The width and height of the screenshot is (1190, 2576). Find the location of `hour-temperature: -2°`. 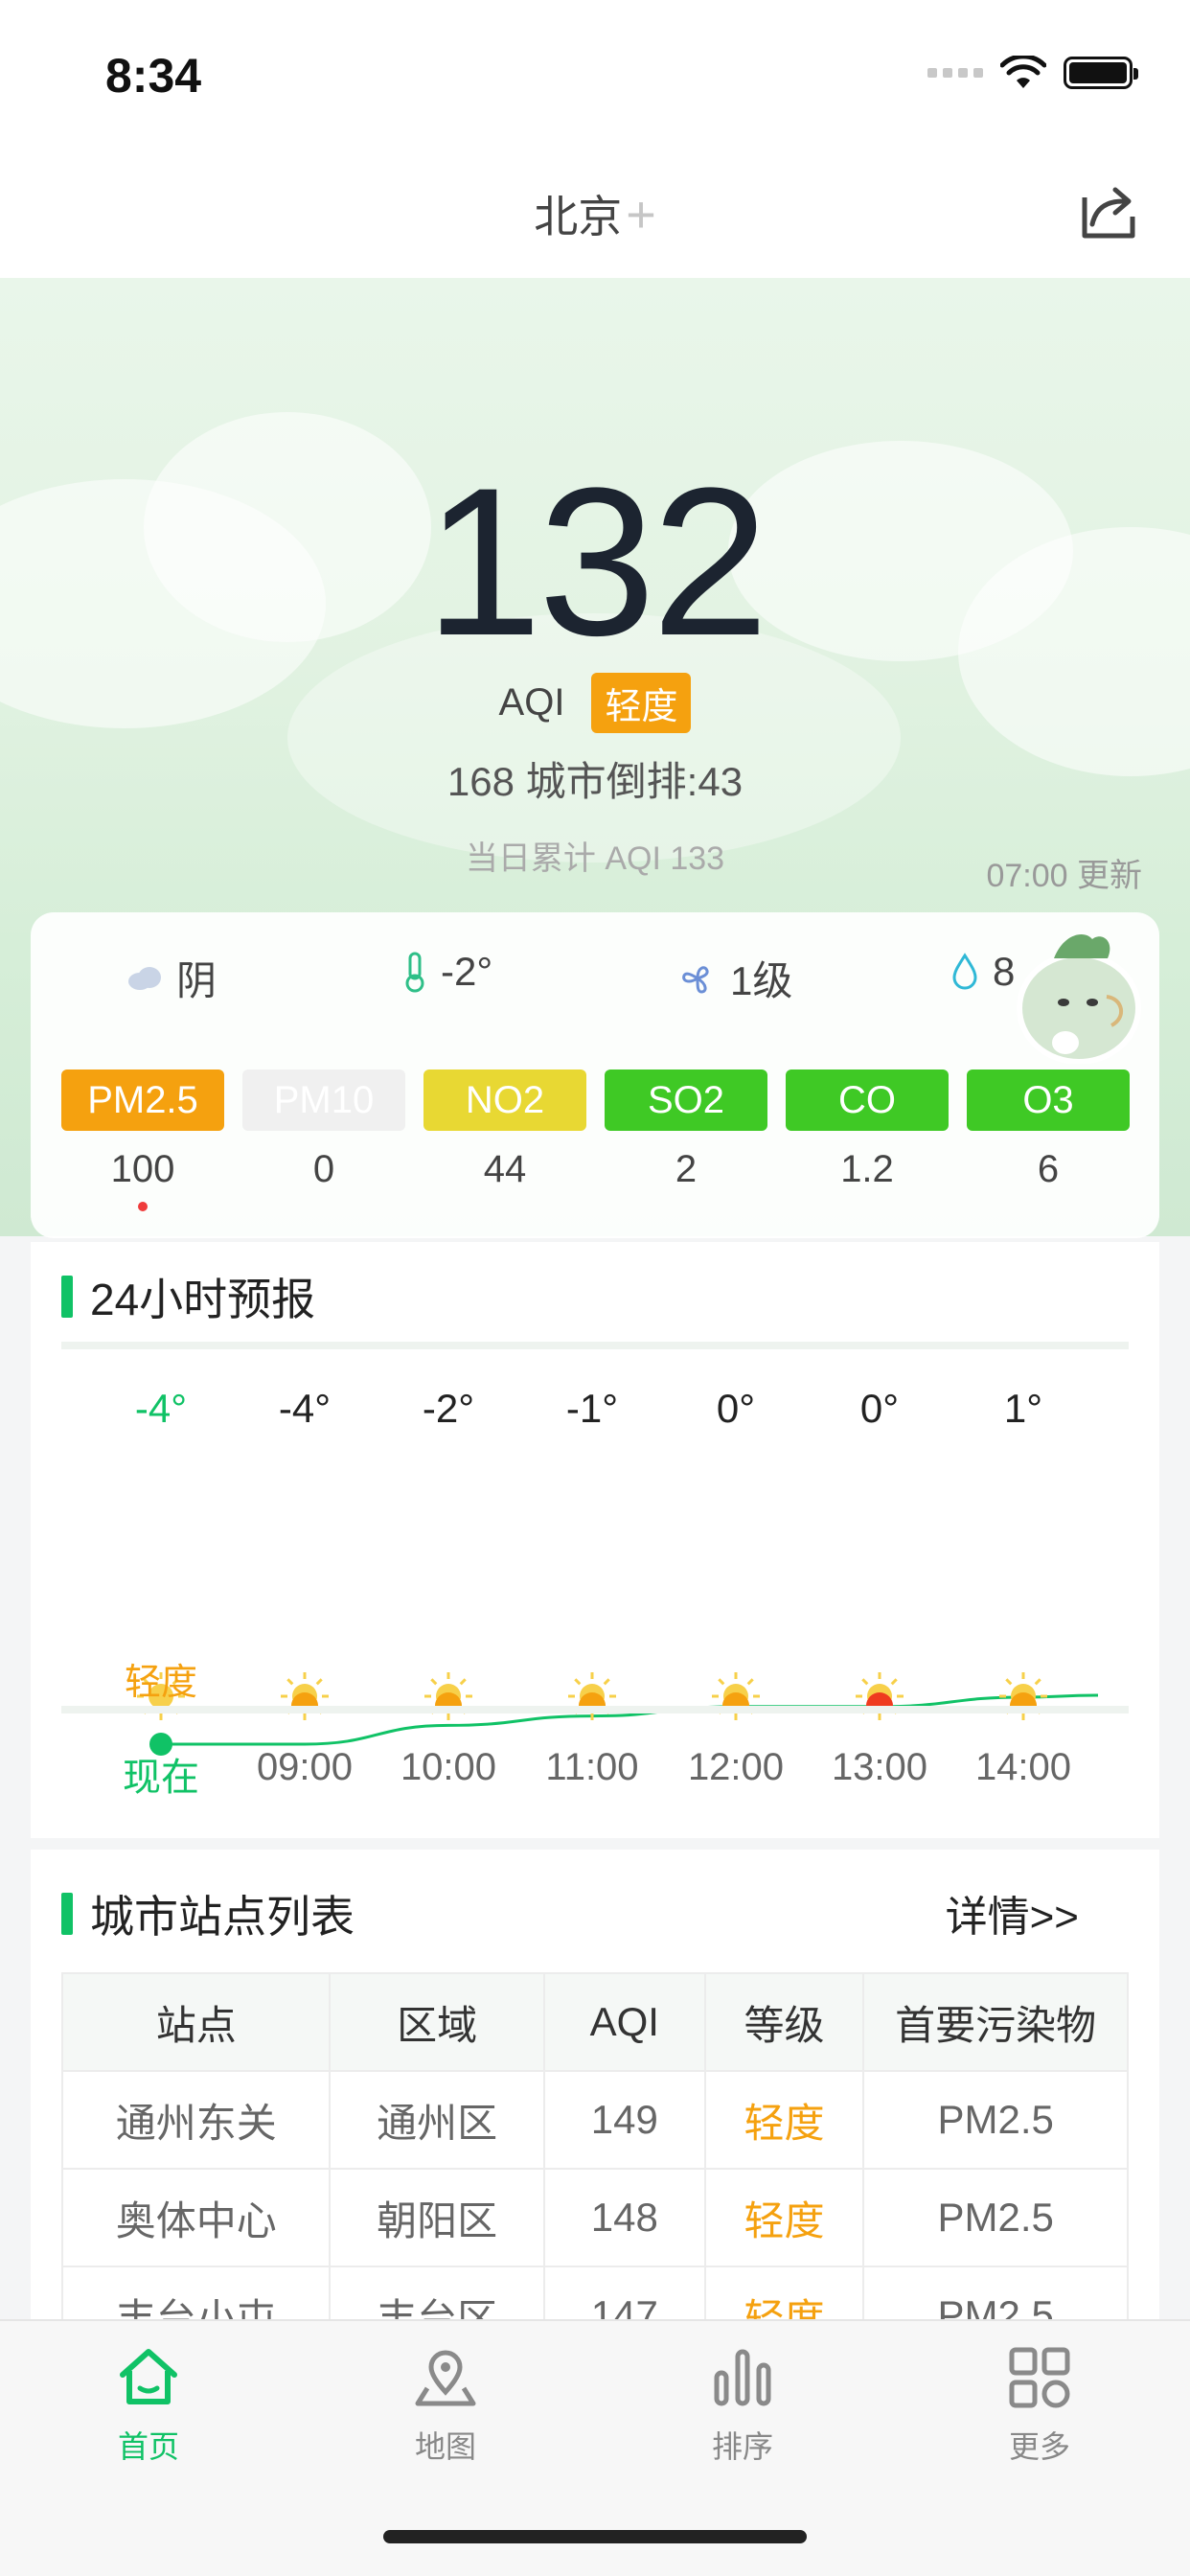

hour-temperature: -2° is located at coordinates (449, 1408).